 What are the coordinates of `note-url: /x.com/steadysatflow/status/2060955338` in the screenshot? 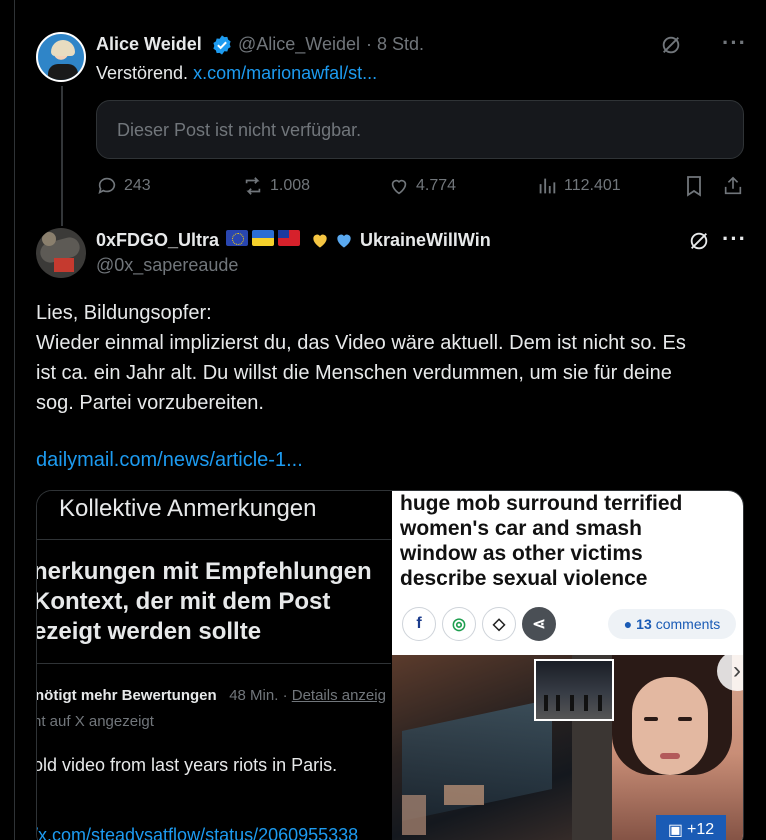 It's located at (198, 832).